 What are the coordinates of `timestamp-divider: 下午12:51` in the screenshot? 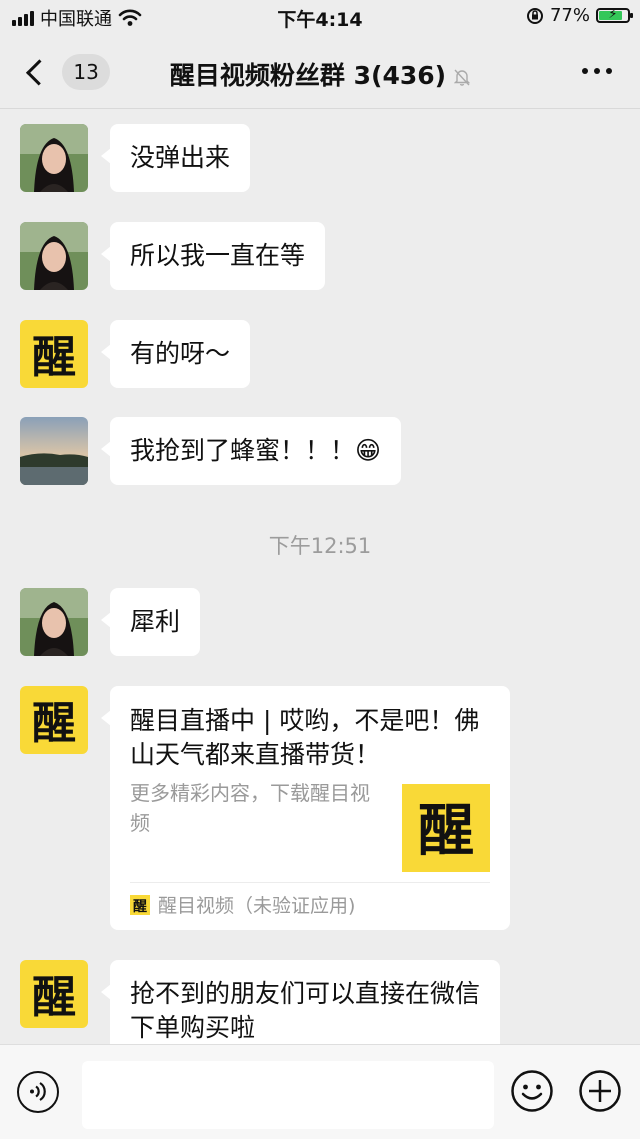 It's located at (320, 546).